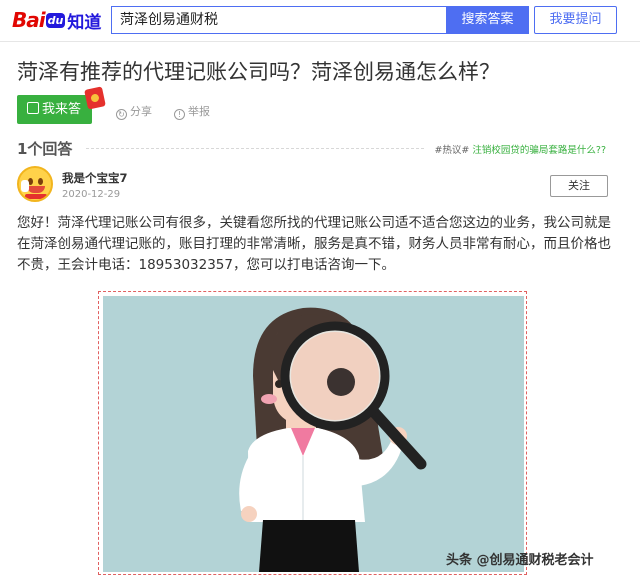 The image size is (640, 583). Describe the element at coordinates (95, 98) in the screenshot. I see `red-packet-icon` at that location.